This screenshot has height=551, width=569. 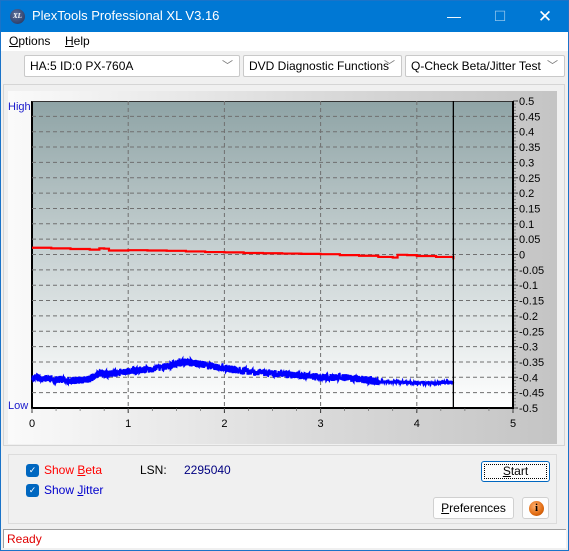 What do you see at coordinates (128, 424) in the screenshot?
I see `x-tick-label: 1` at bounding box center [128, 424].